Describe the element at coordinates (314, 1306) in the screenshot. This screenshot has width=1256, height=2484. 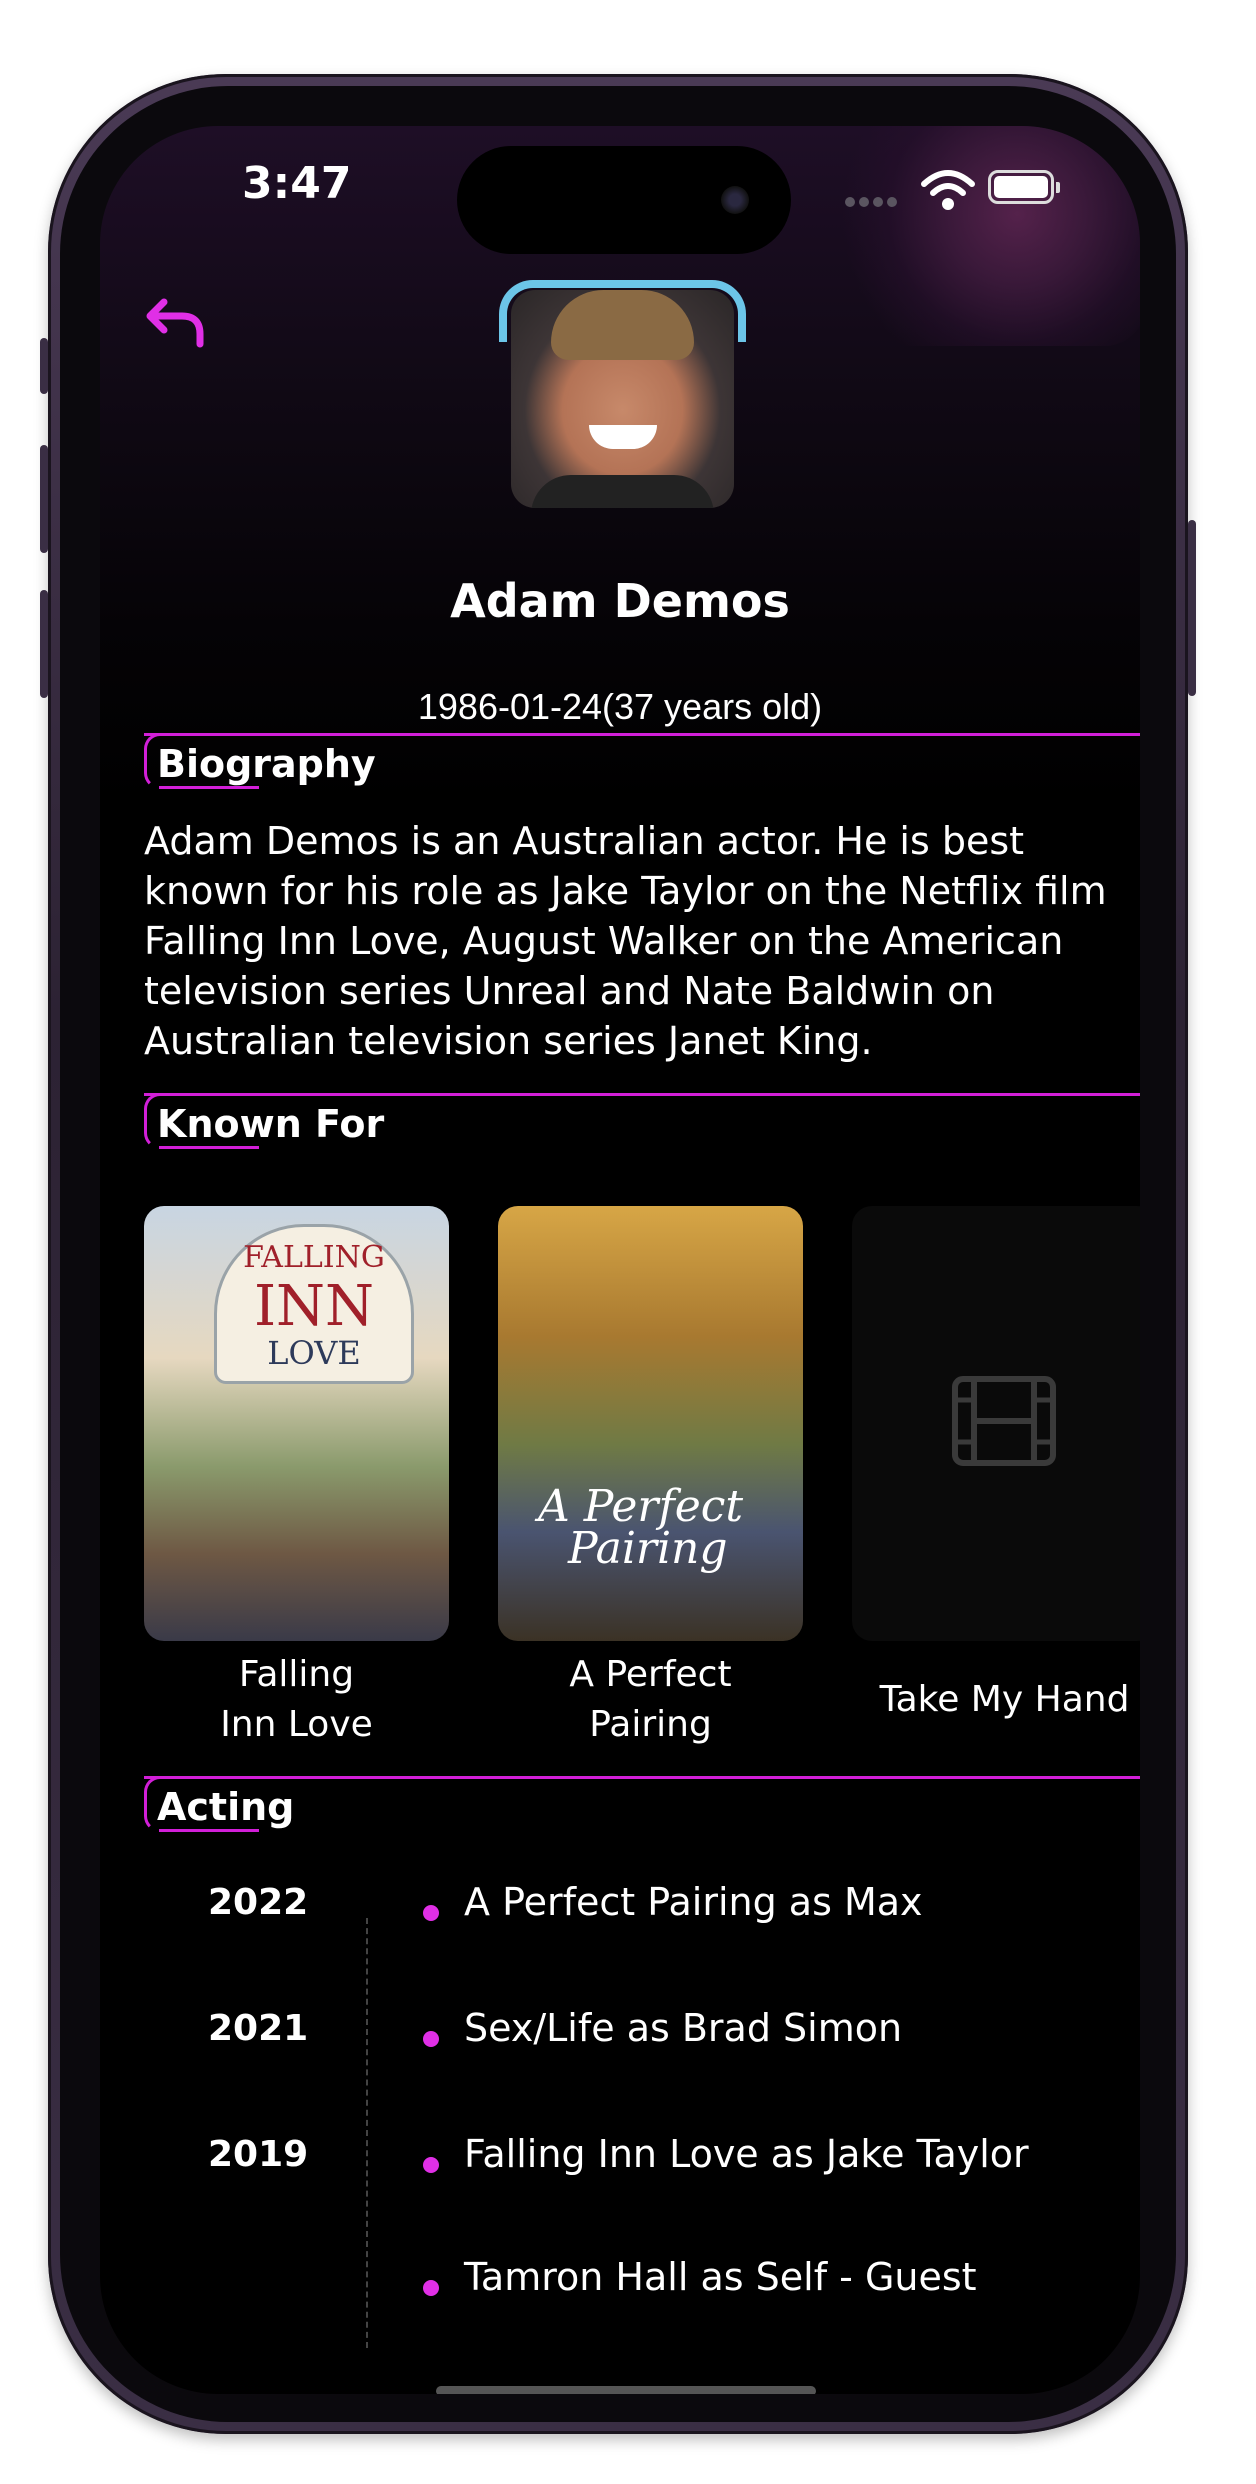
I see `poster-text: INN` at that location.